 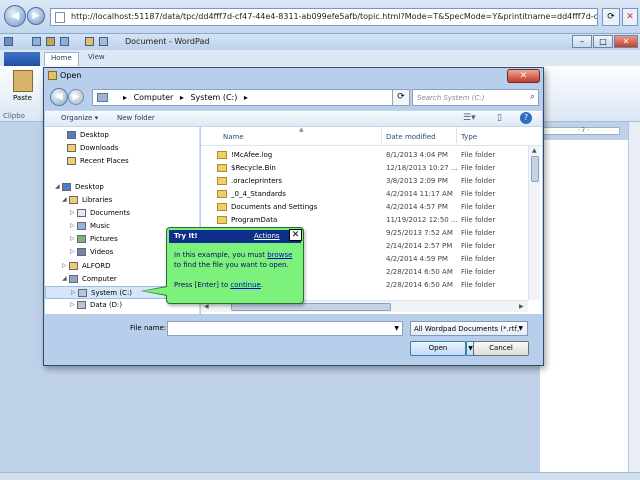 I want to click on browse-link: browse, so click(x=279, y=255).